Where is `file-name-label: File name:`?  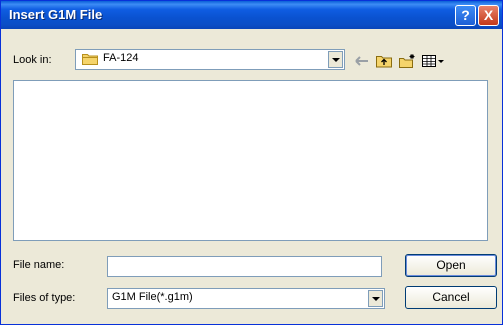 file-name-label: File name: is located at coordinates (39, 265).